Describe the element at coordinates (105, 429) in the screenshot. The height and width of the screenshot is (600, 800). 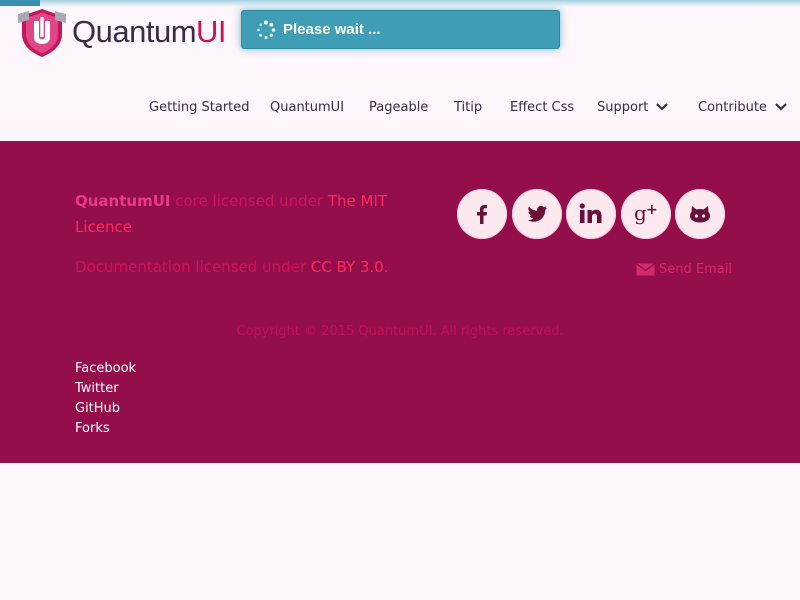
I see `footer-link-forks: Forks` at that location.